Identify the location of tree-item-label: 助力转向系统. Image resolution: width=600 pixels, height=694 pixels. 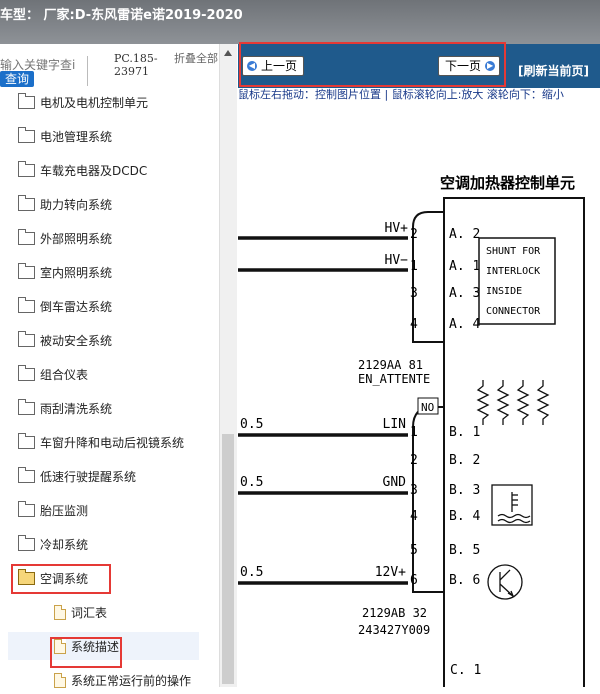
(76, 204).